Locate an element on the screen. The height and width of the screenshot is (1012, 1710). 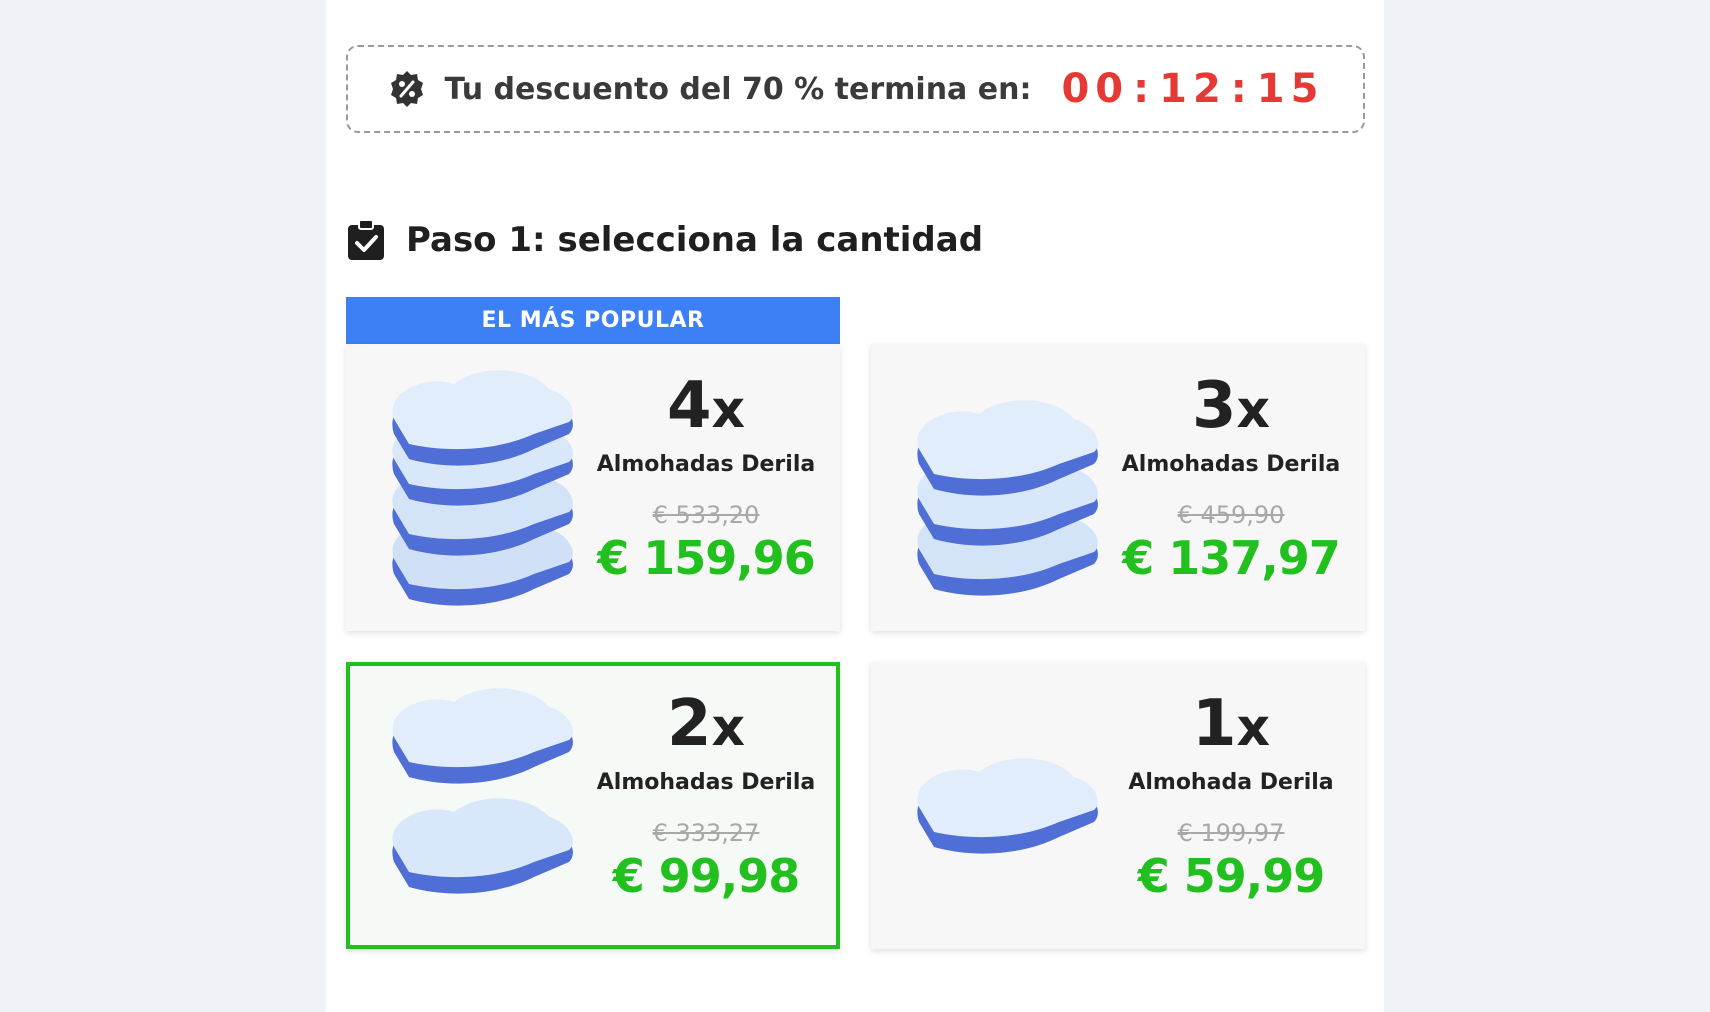
option-card-3x: 3x Almohadas Derila € 459,90 € 137,97 is located at coordinates (1118, 487).